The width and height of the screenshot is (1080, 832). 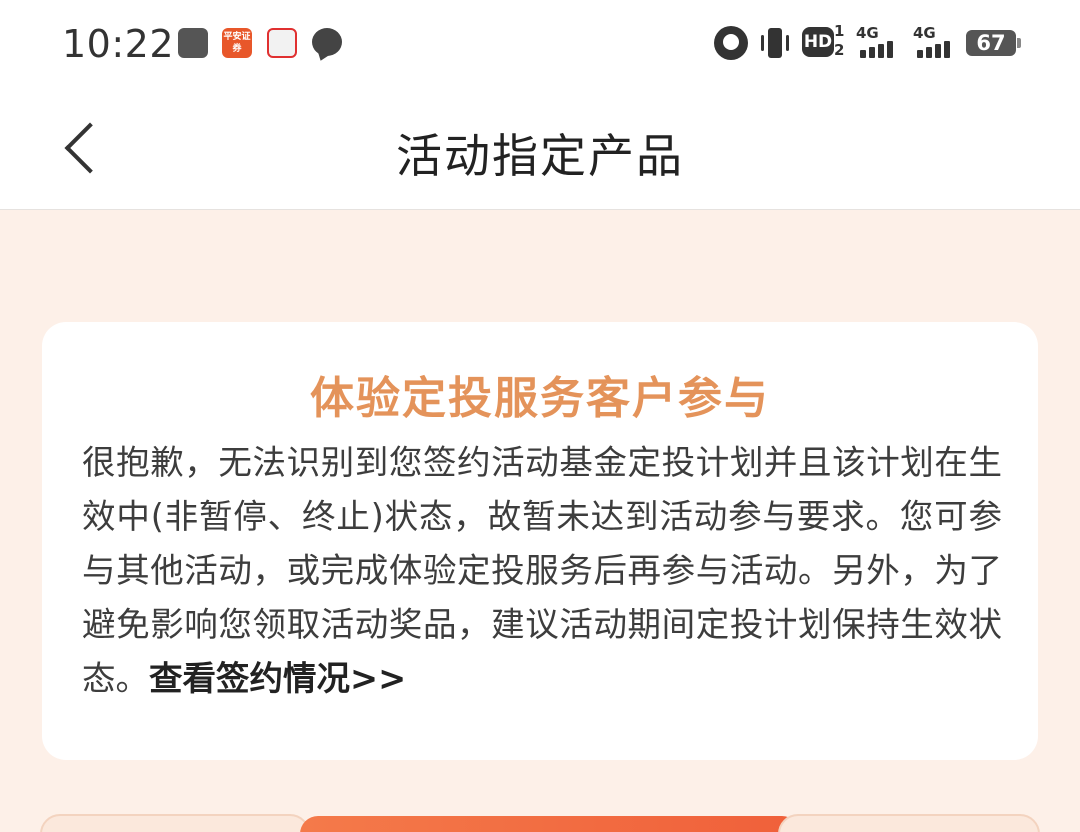 What do you see at coordinates (237, 43) in the screenshot?
I see `pingan-securities-icon: 平安证券` at bounding box center [237, 43].